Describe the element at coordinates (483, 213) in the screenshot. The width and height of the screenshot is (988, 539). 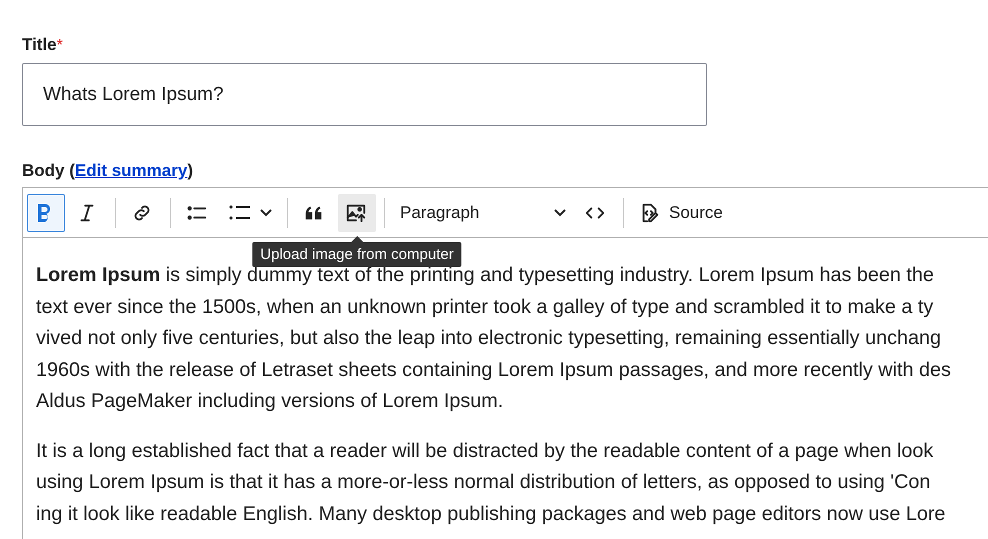
I see `paragraph-dropdown: Paragraph` at that location.